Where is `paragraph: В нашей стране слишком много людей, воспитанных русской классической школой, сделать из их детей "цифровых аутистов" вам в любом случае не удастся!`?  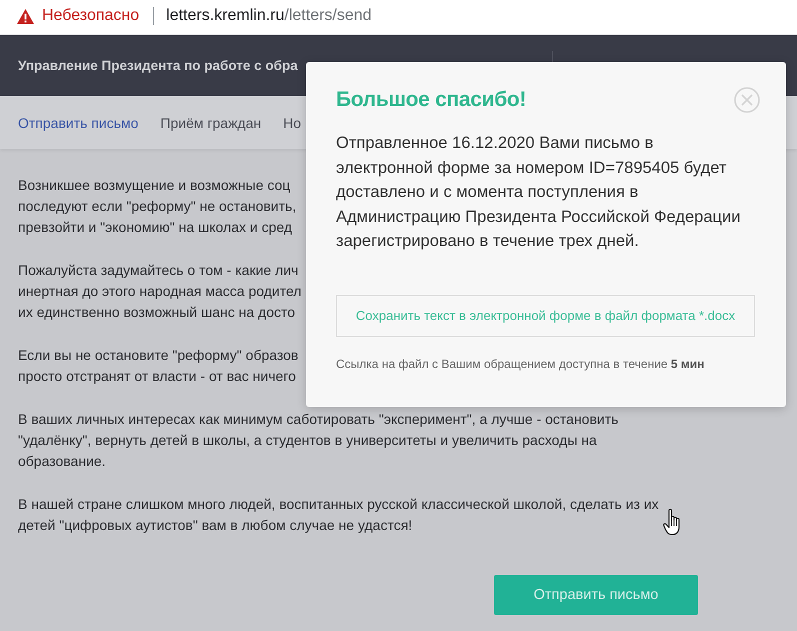 paragraph: В нашей стране слишком много людей, воспитанных русской классической школой, сделать из их детей "цифровых аутистов" вам в любом случае не удастся! is located at coordinates (338, 515).